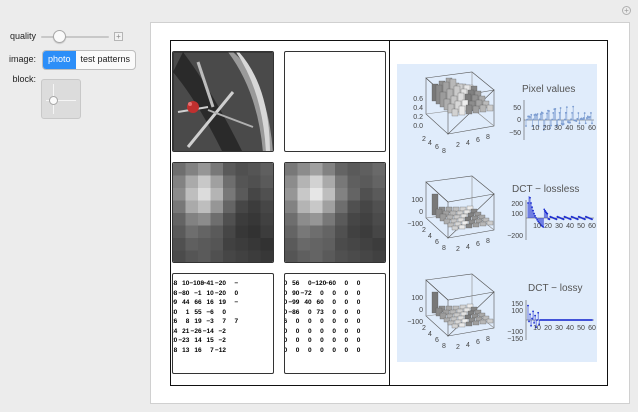 The height and width of the screenshot is (412, 638). What do you see at coordinates (592, 128) in the screenshot?
I see `xtick-label: 60` at bounding box center [592, 128].